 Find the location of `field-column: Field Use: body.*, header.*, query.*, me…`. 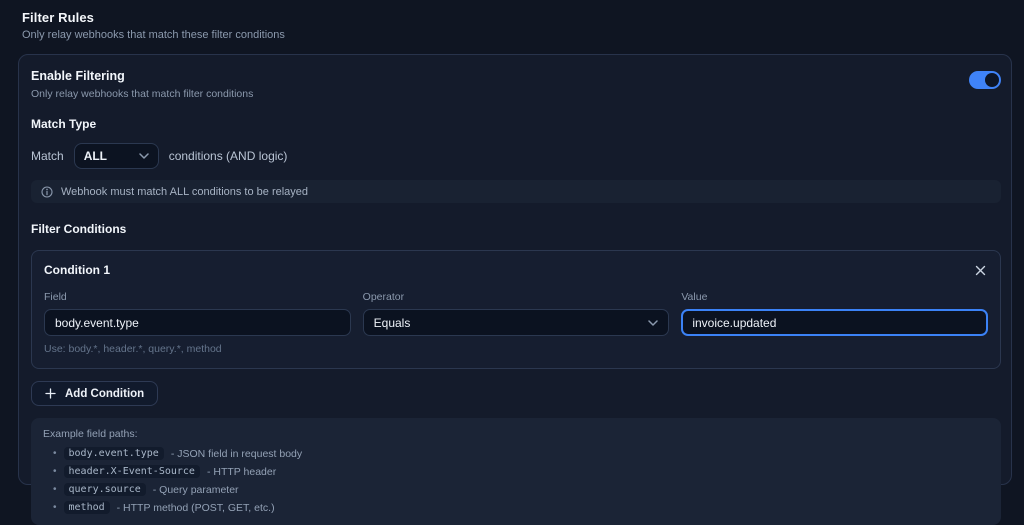

field-column: Field Use: body.*, header.*, query.*, me… is located at coordinates (197, 323).